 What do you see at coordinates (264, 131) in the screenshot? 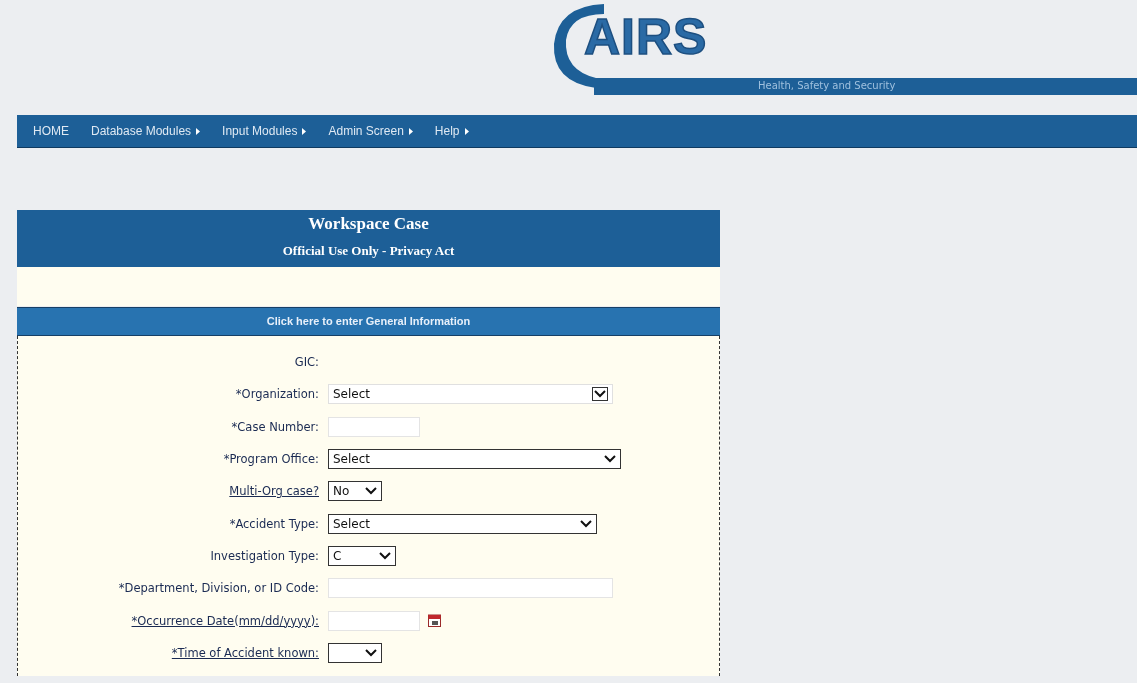
I see `nav-item: Input Modules` at bounding box center [264, 131].